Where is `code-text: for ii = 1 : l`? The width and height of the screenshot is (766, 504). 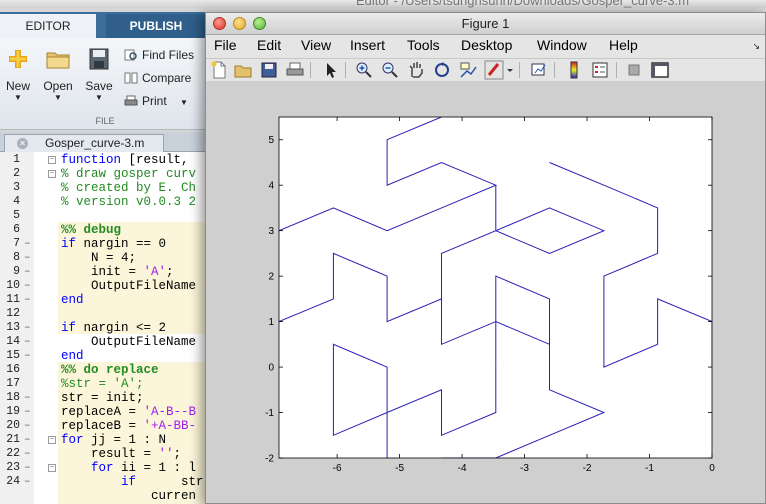
code-text: for ii = 1 : l is located at coordinates (144, 468).